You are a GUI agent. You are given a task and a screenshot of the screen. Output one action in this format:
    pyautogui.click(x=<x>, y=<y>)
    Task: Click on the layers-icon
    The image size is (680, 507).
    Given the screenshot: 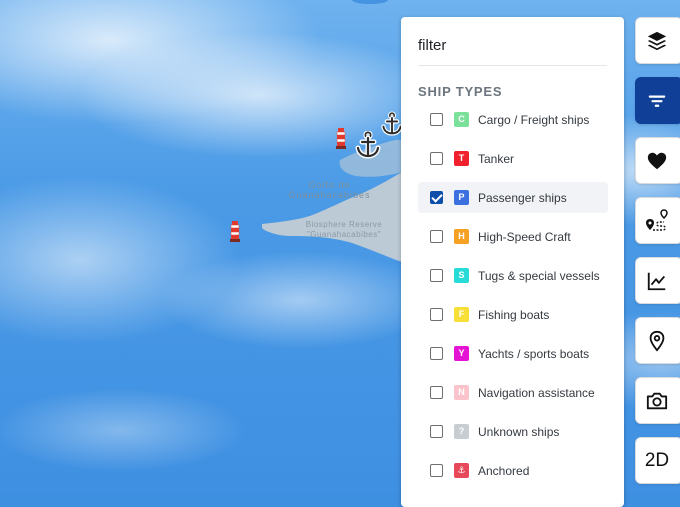 What is the action you would take?
    pyautogui.click(x=657, y=40)
    